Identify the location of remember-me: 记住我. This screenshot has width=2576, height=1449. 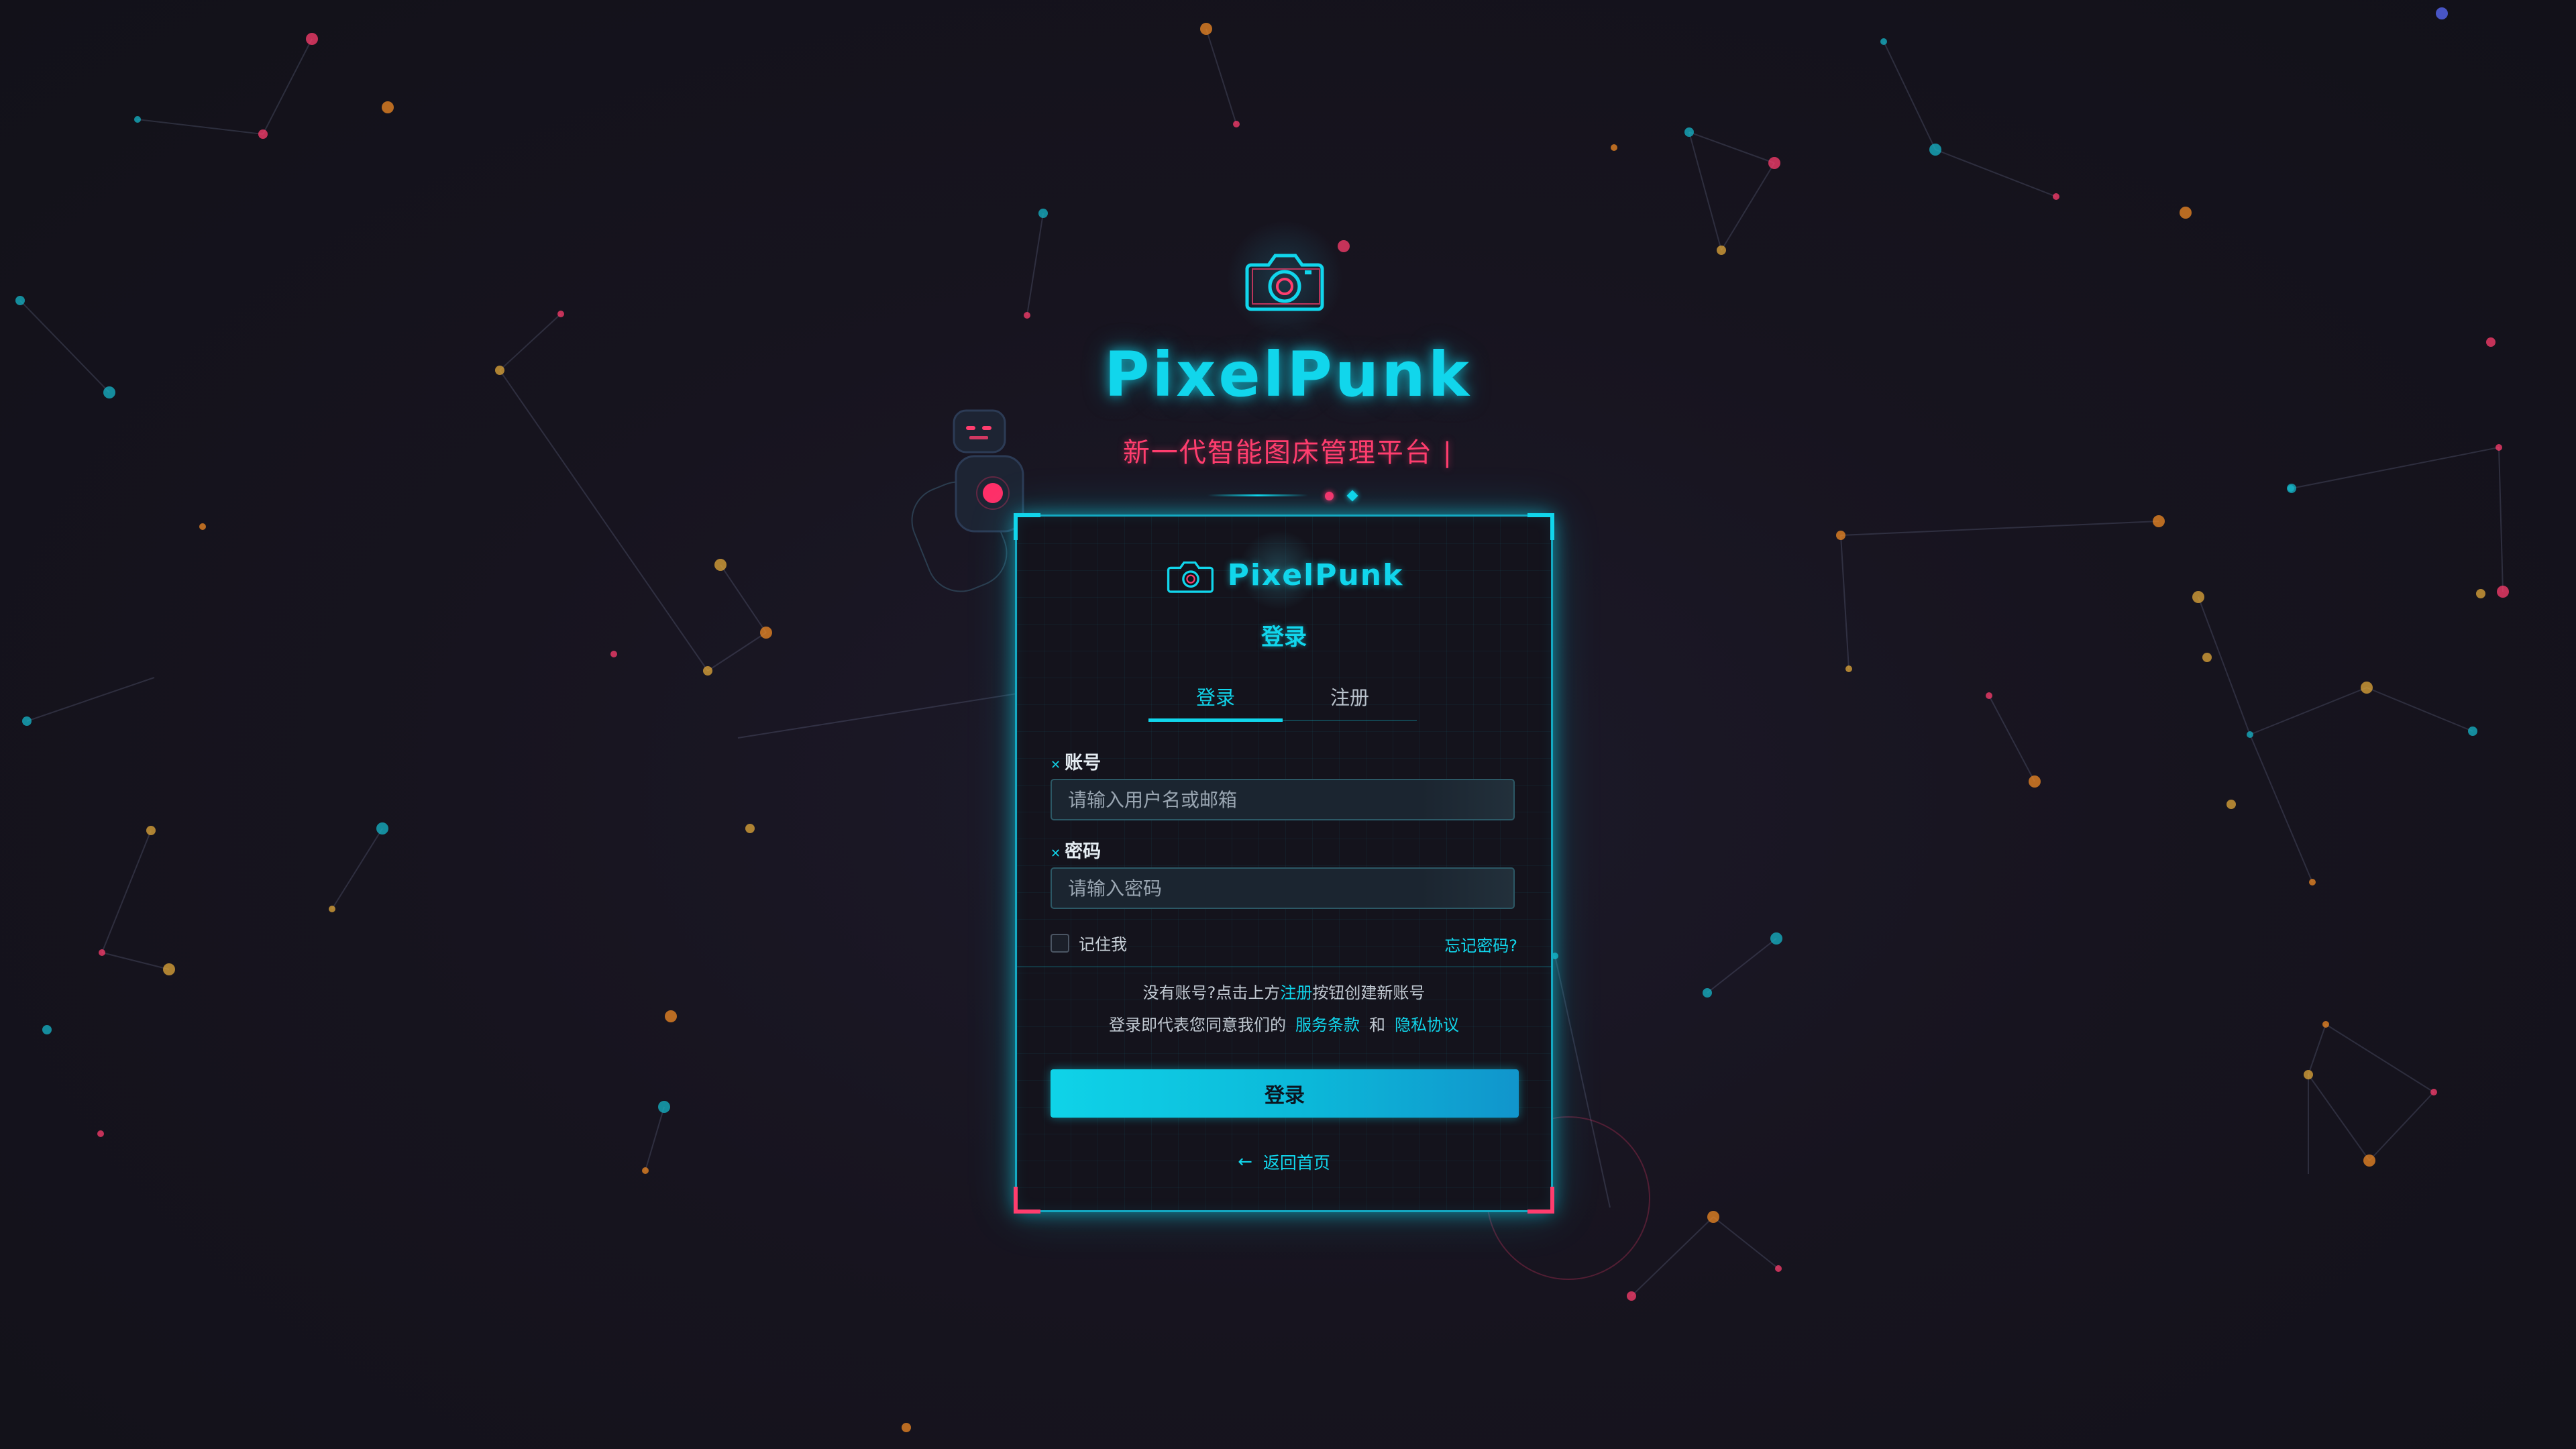
(1089, 943).